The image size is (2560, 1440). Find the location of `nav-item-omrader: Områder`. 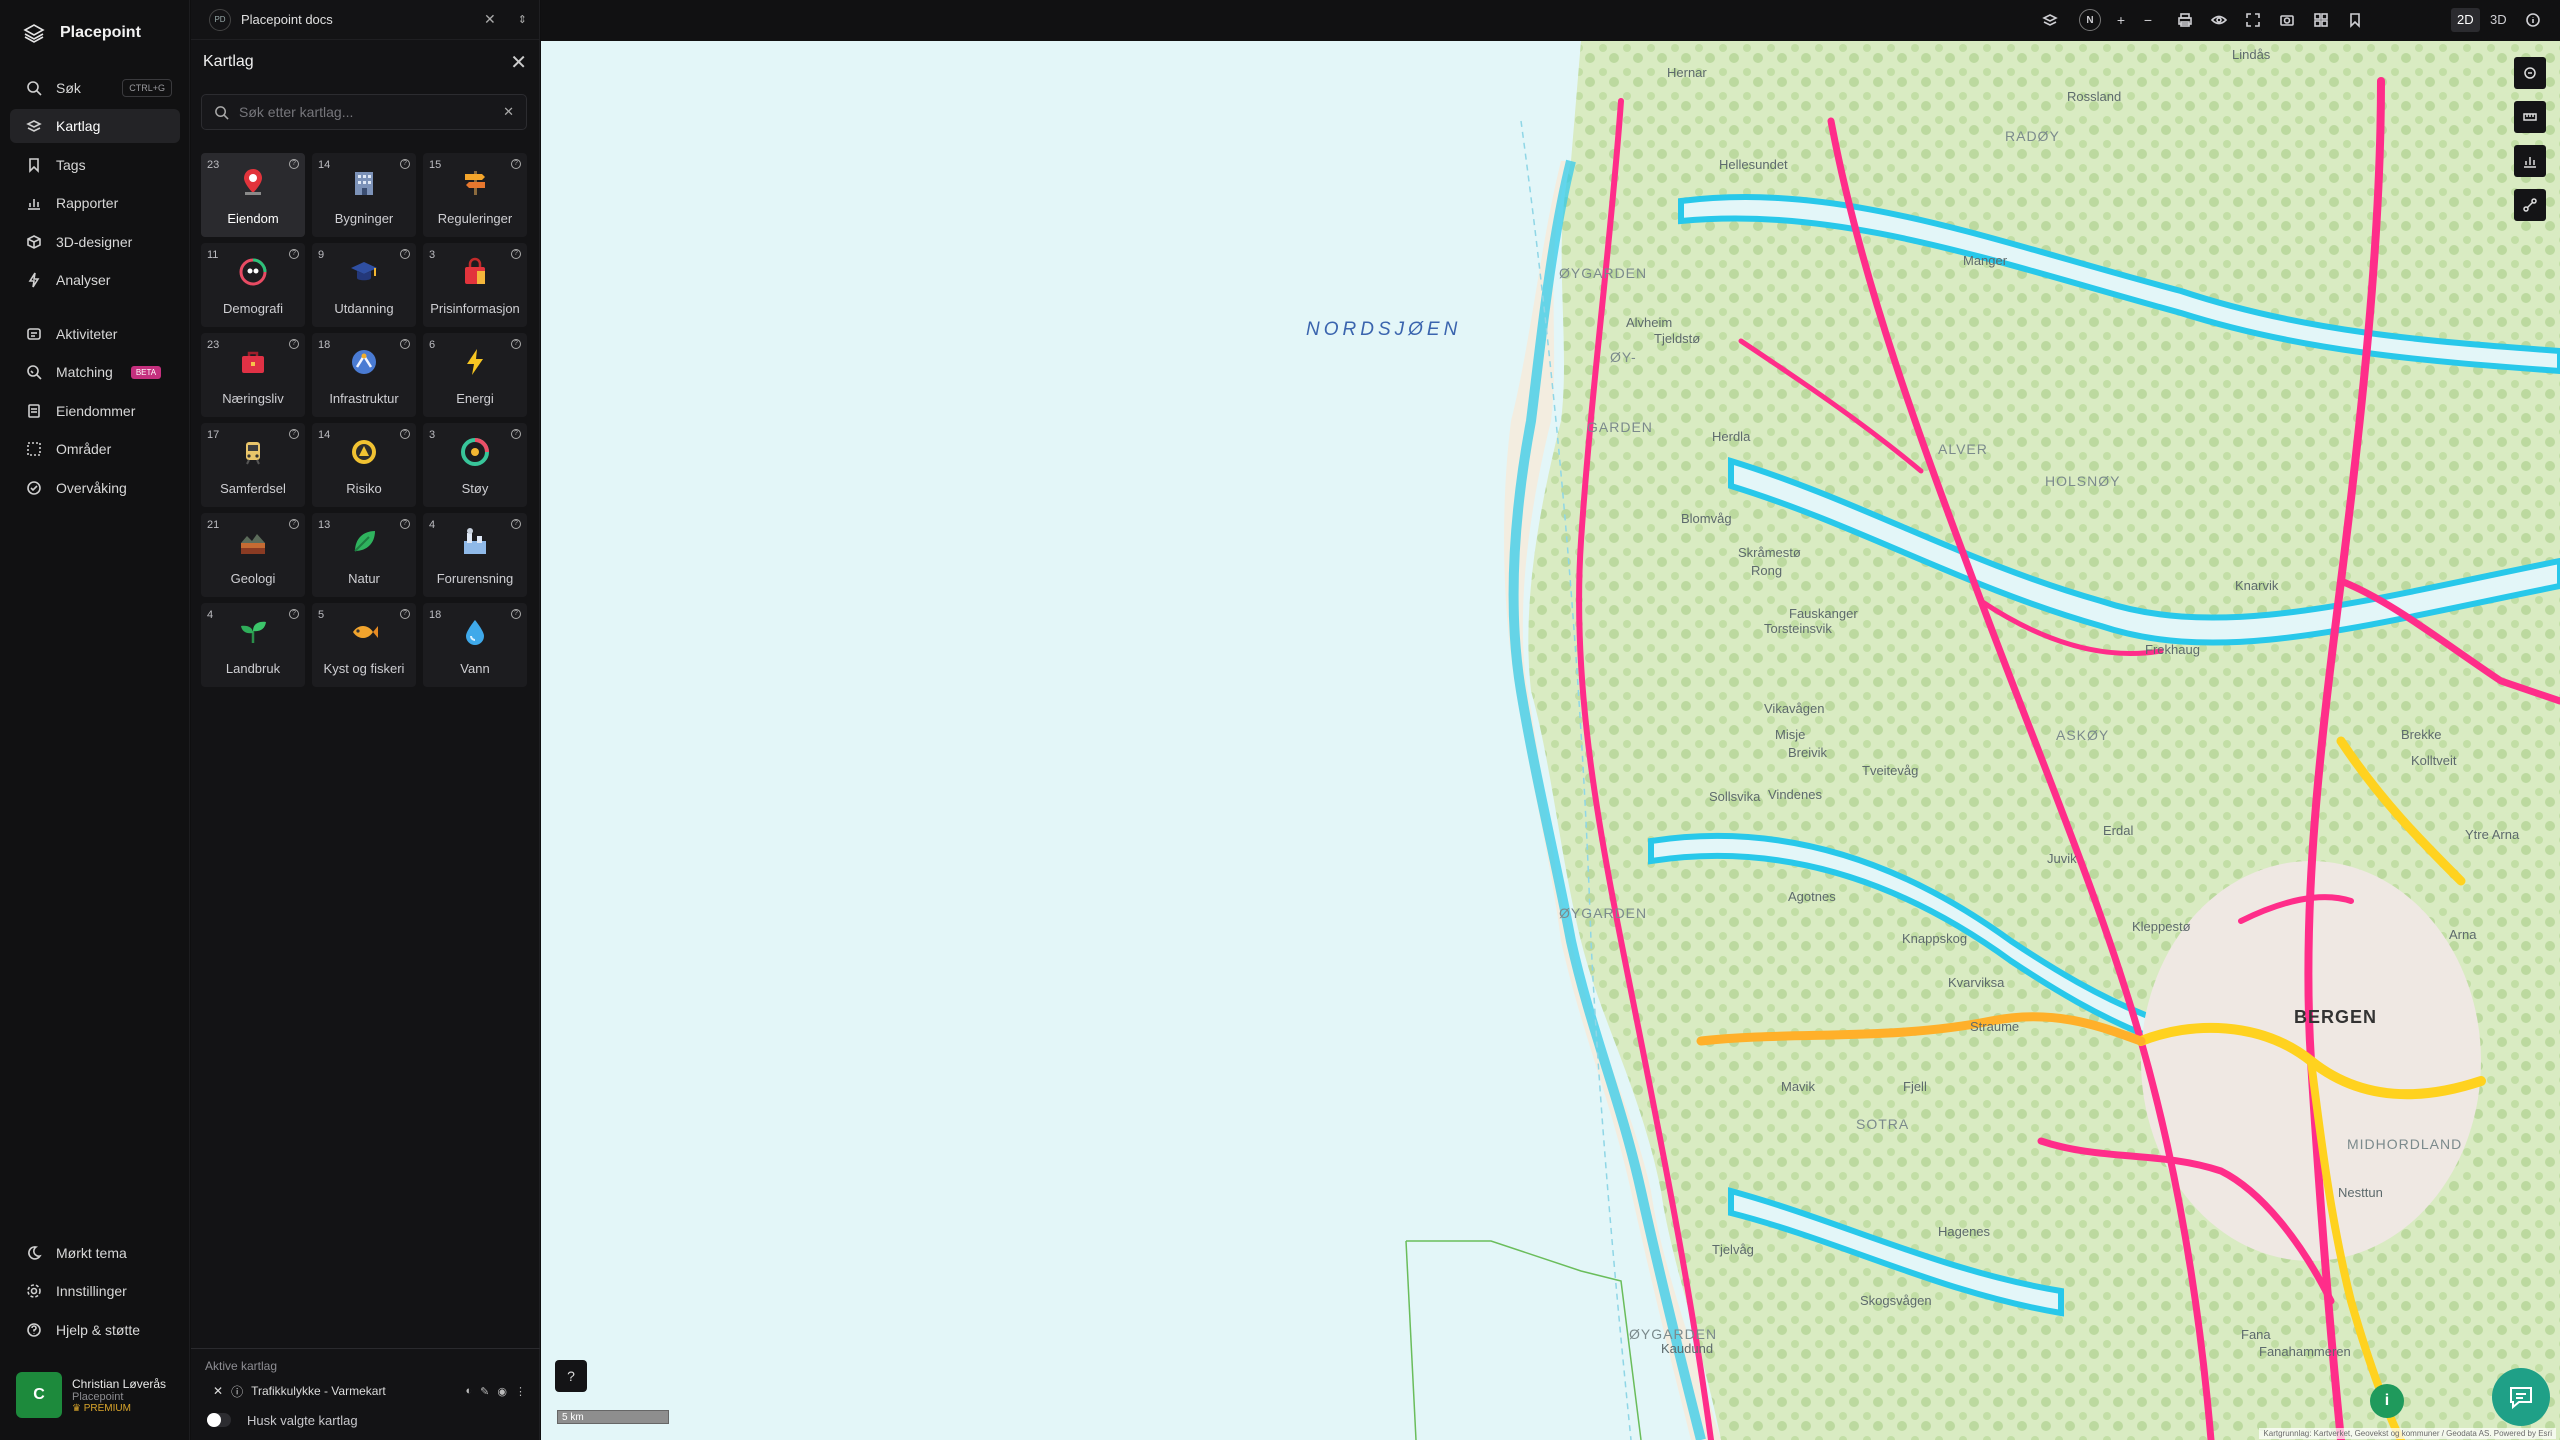

nav-item-omrader: Områder is located at coordinates (95, 449).